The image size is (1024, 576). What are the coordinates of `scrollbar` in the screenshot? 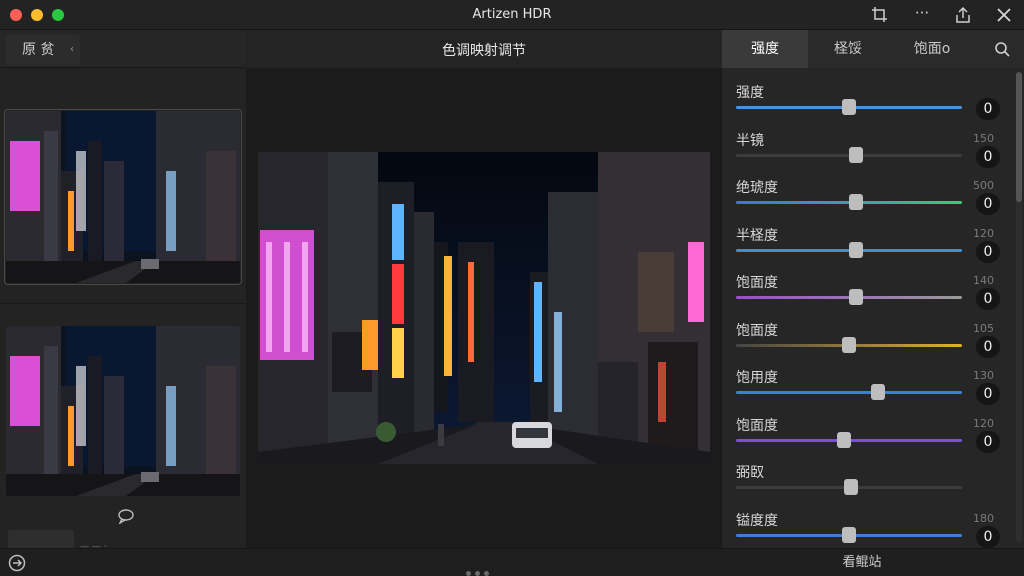 It's located at (1019, 307).